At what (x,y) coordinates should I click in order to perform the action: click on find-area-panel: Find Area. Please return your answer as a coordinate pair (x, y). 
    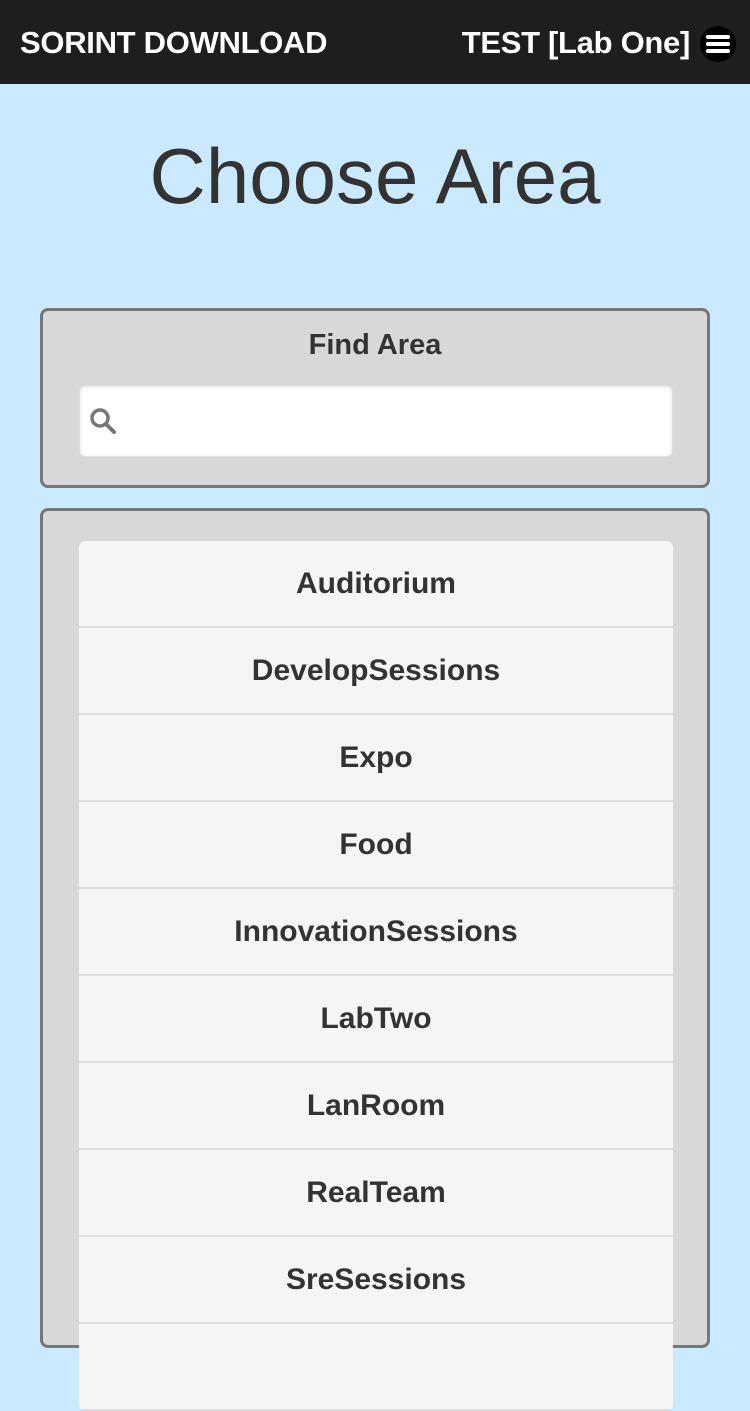
    Looking at the image, I should click on (375, 398).